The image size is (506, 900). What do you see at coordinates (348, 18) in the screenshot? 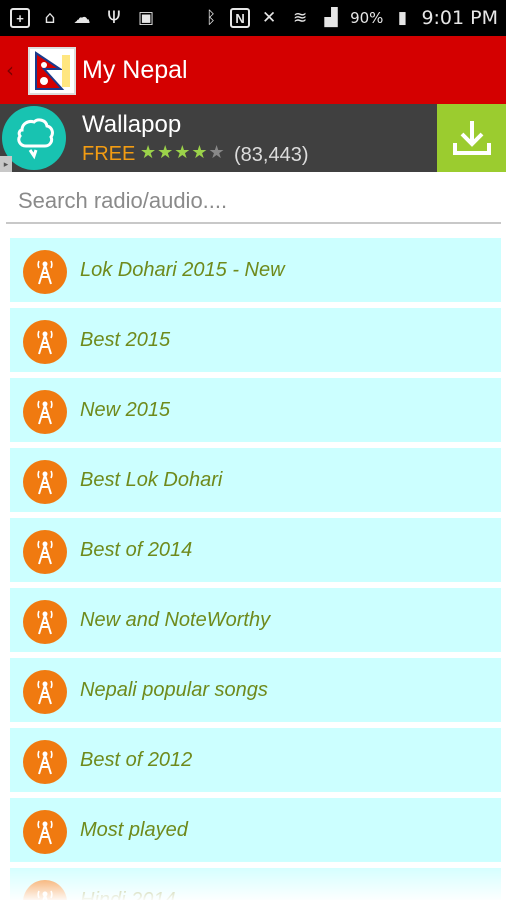
I see `system-icons: ᛒ N ✕ ≋ ▟ 90% ▮ 9:01 PM` at bounding box center [348, 18].